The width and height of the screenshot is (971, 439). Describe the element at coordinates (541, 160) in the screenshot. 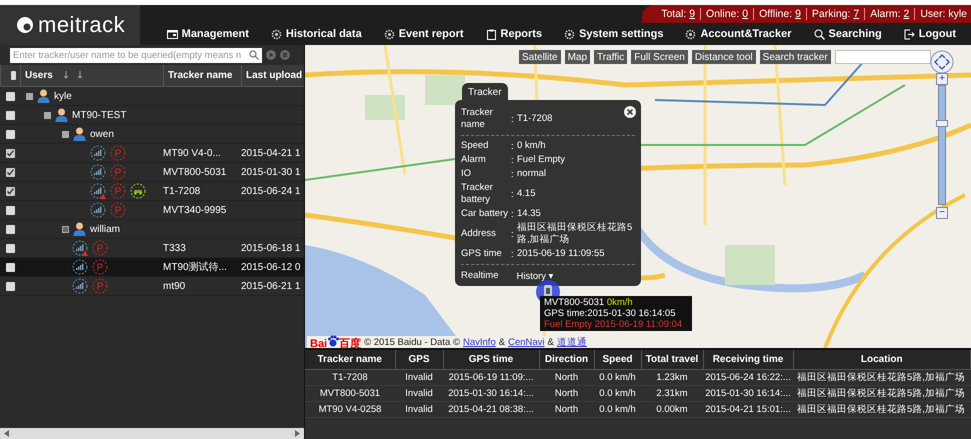

I see `field-value: Fuel Empty` at that location.